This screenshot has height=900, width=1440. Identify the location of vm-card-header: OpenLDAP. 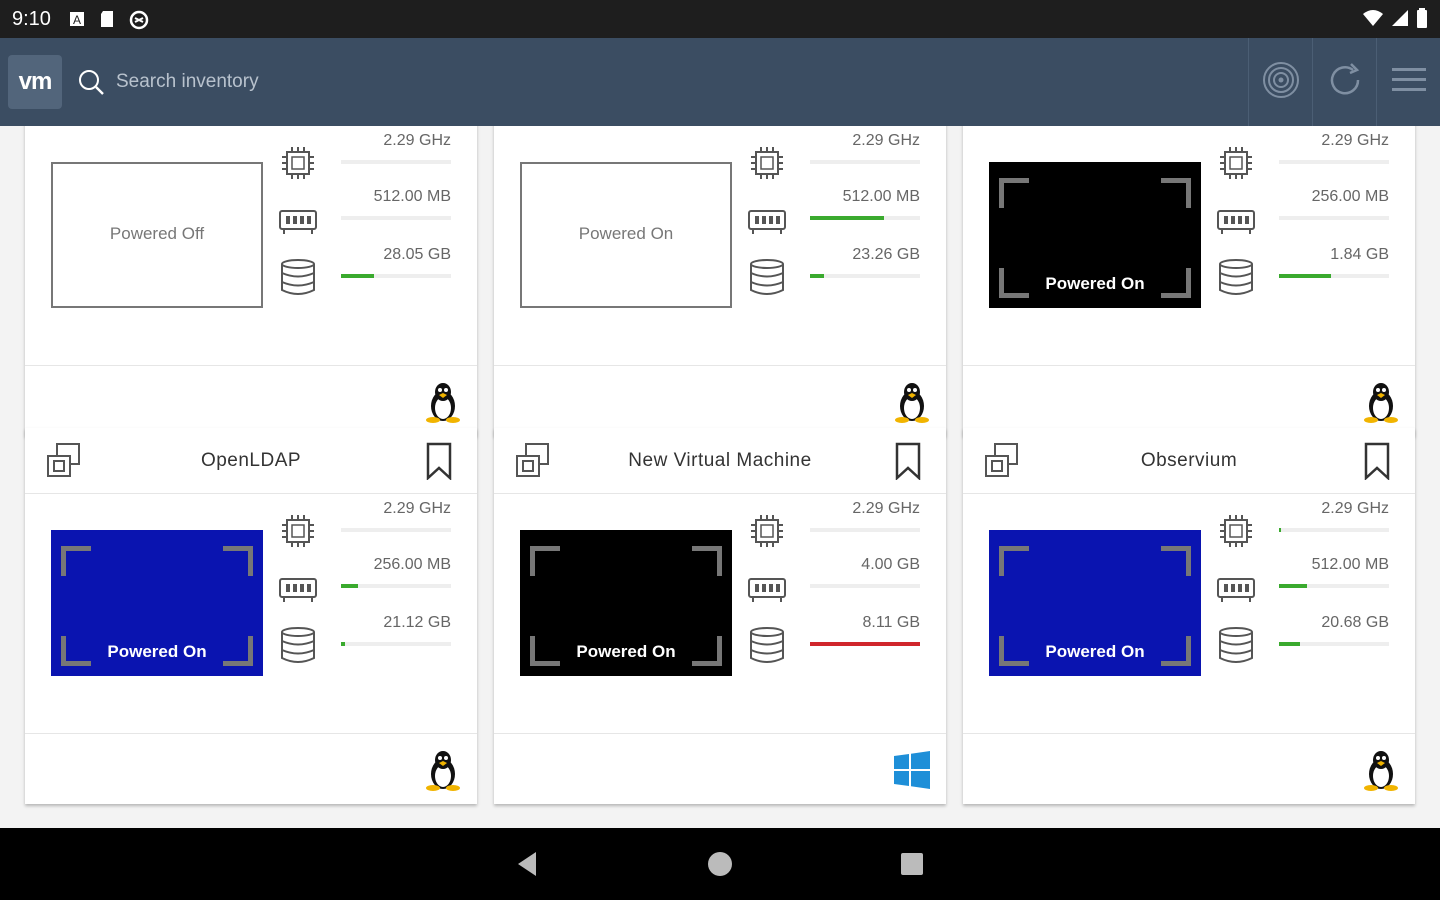
(251, 461).